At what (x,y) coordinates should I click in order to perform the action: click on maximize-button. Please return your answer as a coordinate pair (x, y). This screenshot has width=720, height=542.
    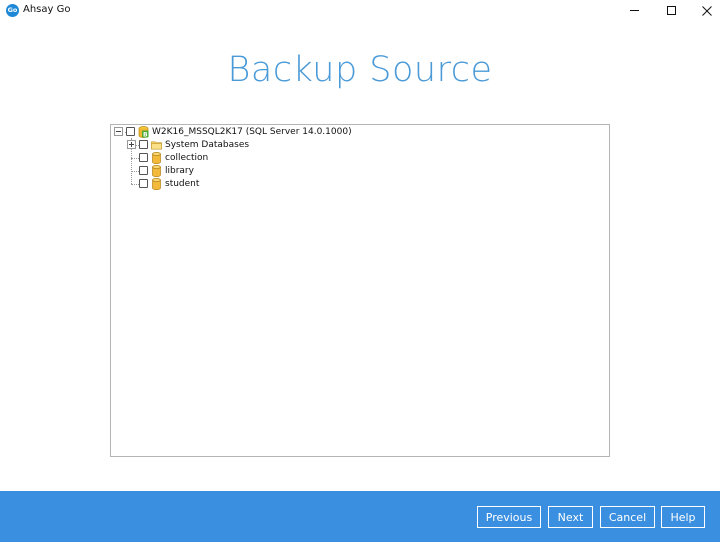
    Looking at the image, I should click on (671, 10).